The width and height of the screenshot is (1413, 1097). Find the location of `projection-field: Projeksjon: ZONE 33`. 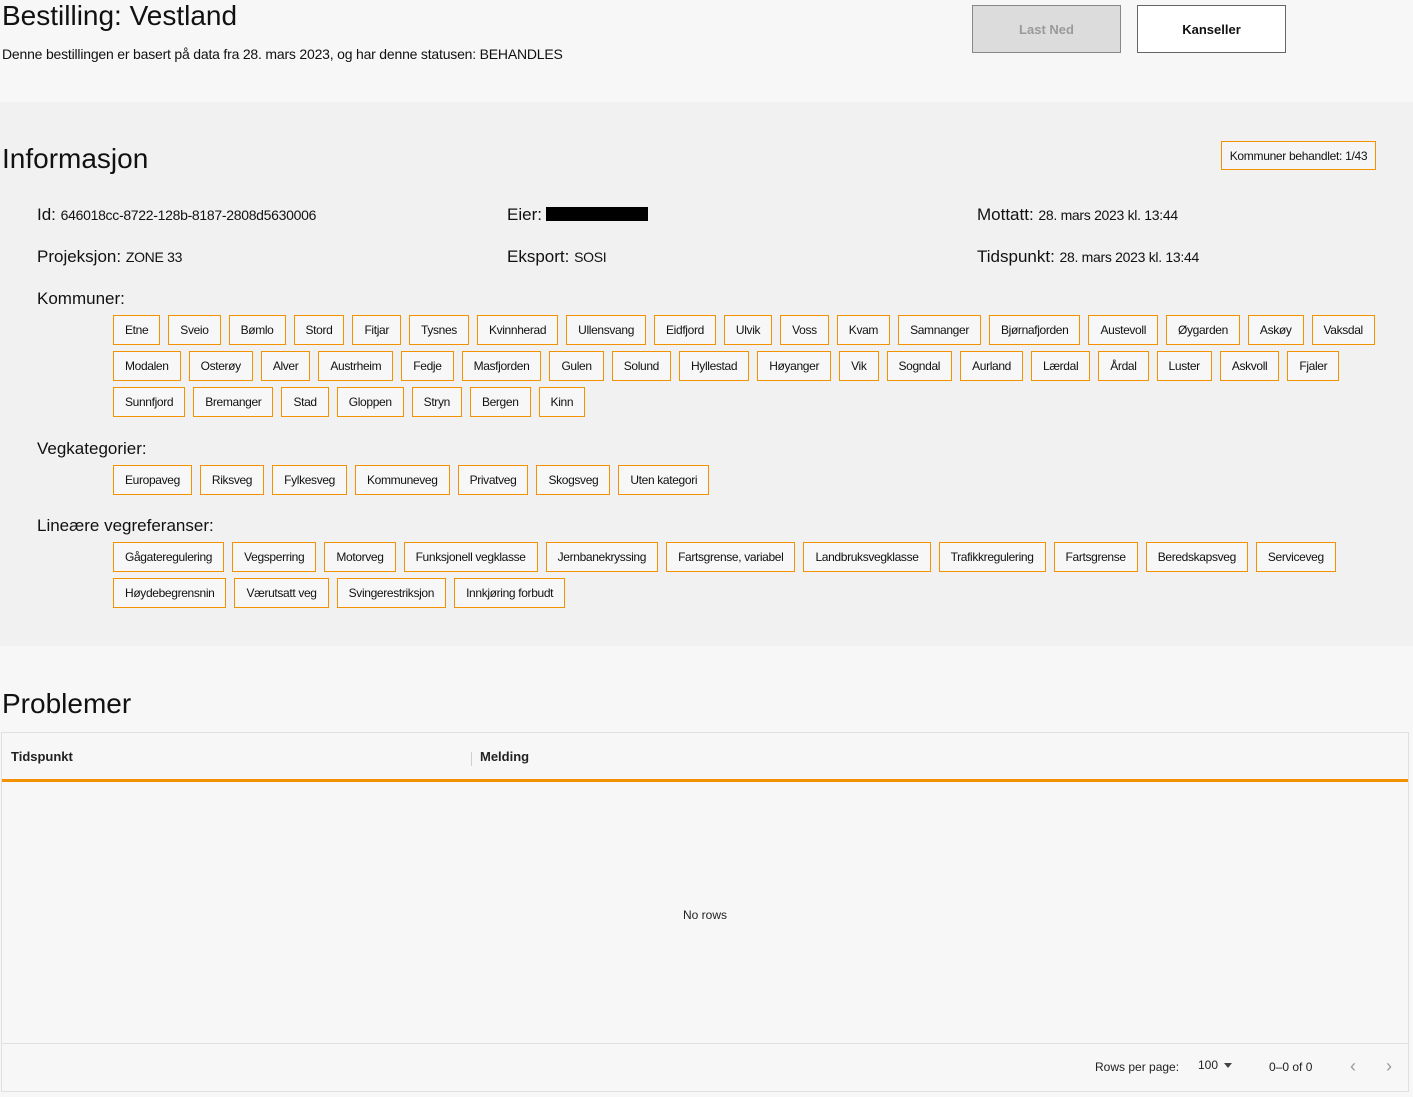

projection-field: Projeksjon: ZONE 33 is located at coordinates (109, 257).